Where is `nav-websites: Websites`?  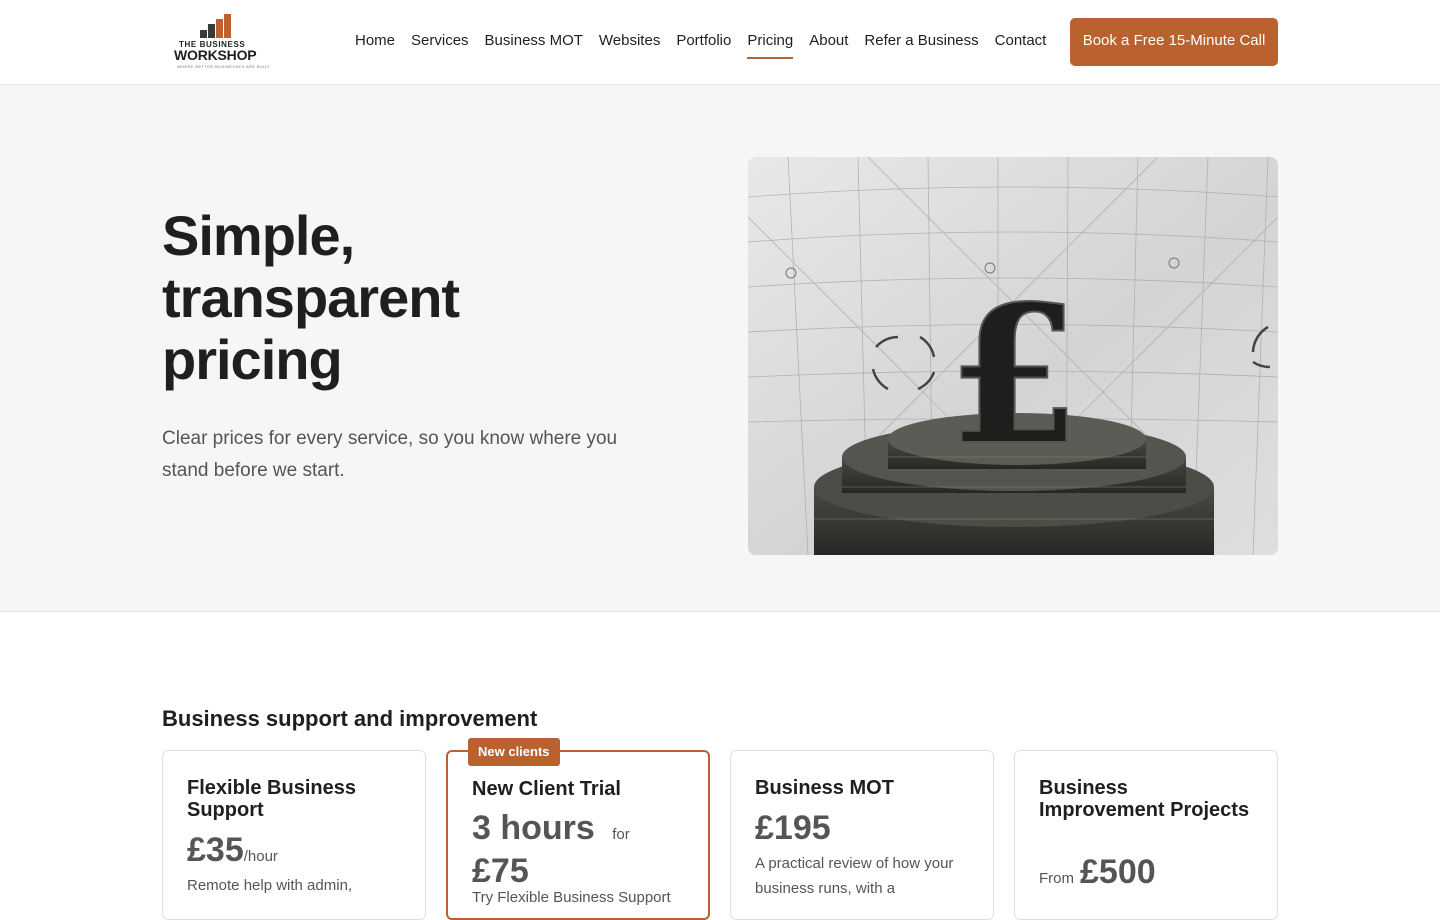 nav-websites: Websites is located at coordinates (629, 45).